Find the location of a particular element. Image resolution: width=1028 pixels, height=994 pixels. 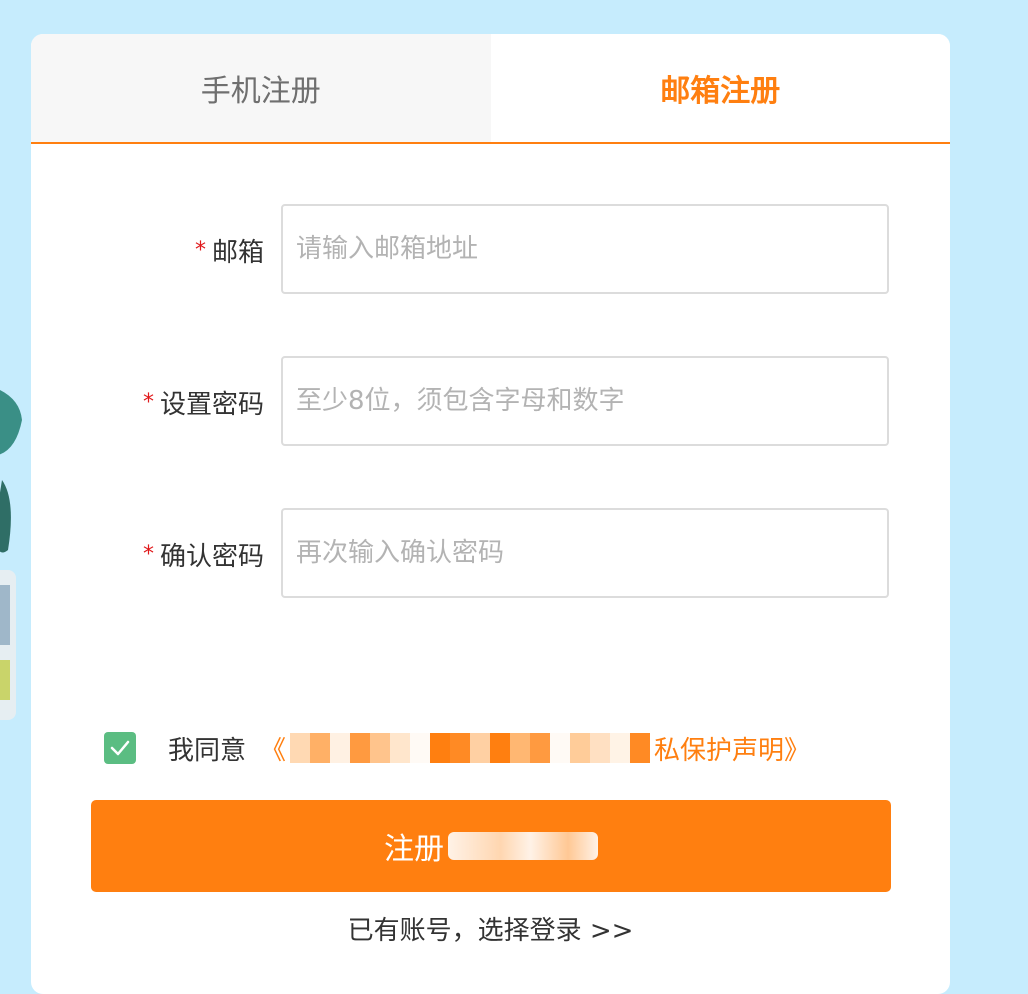

email-label: * 邮箱 is located at coordinates (229, 250).